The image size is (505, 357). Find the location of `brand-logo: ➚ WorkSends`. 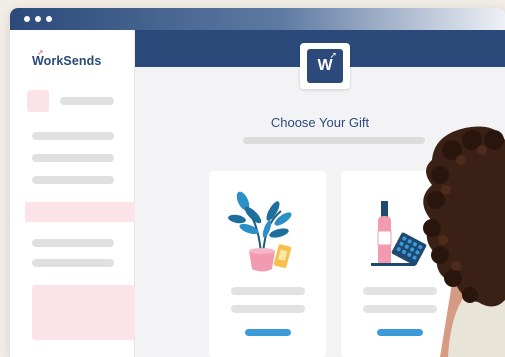

brand-logo: ➚ WorkSends is located at coordinates (66, 58).